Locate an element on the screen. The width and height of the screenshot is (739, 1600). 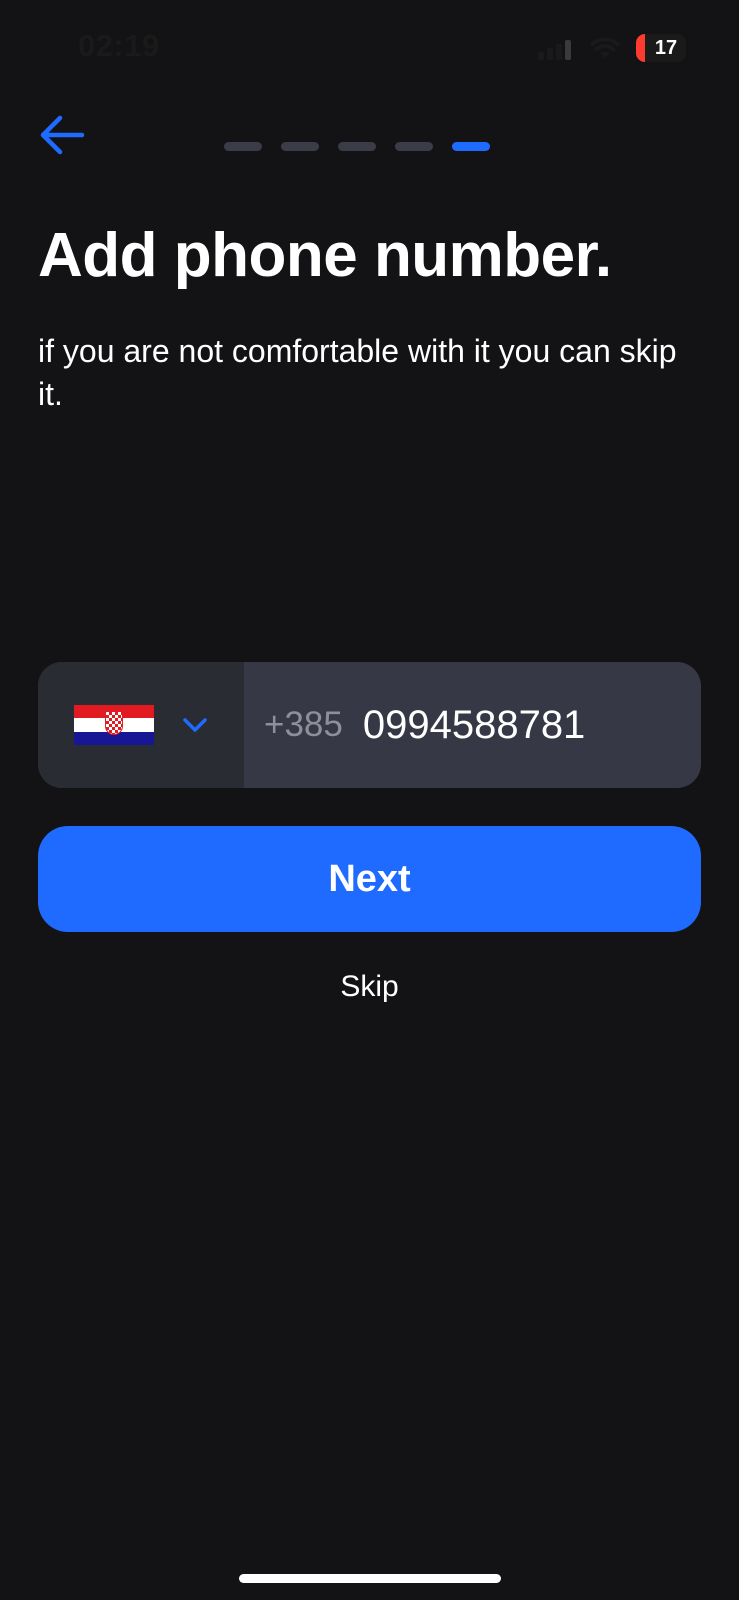
status-time: 02:19 is located at coordinates (119, 45).